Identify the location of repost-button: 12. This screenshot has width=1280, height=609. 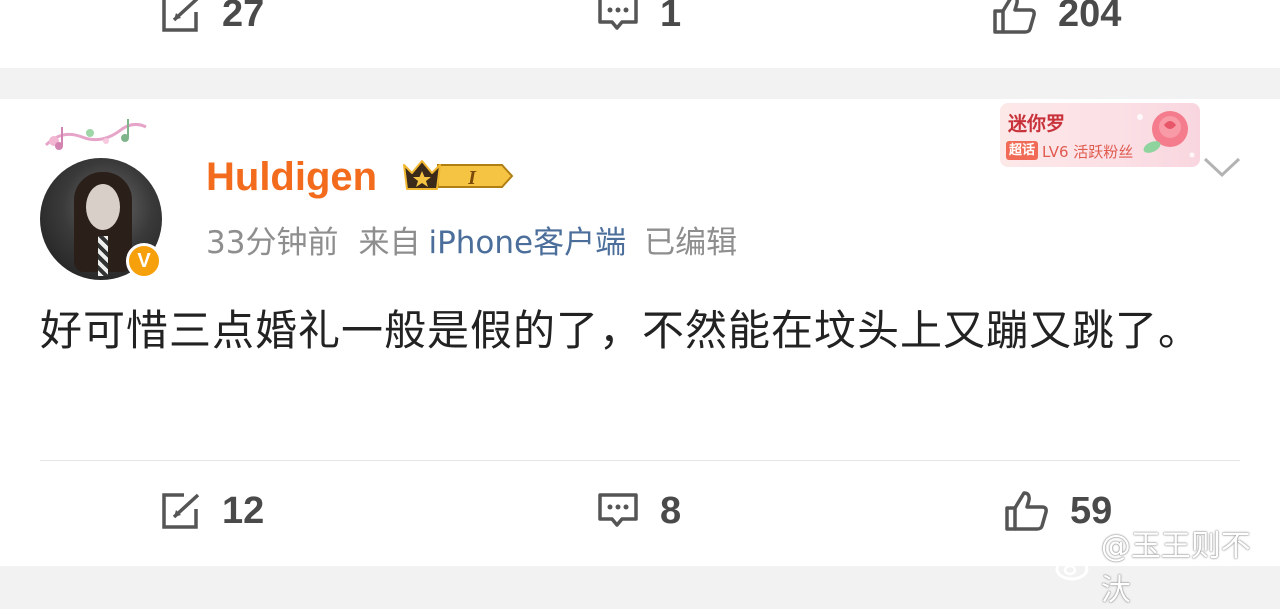
(212, 511).